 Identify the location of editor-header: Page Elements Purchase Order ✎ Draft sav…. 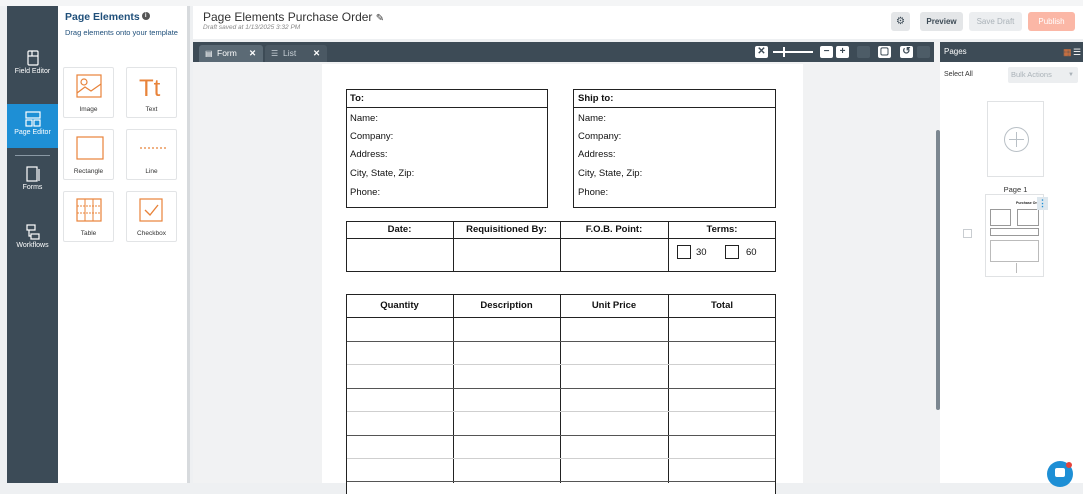
(638, 22).